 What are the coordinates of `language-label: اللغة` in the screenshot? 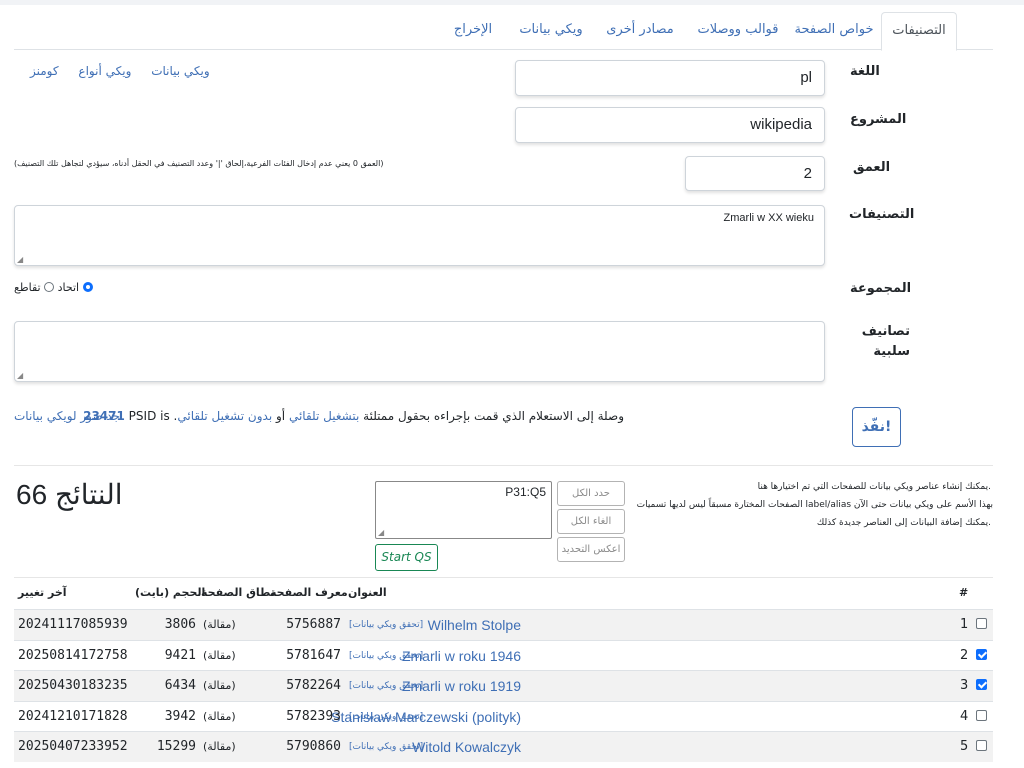 It's located at (865, 71).